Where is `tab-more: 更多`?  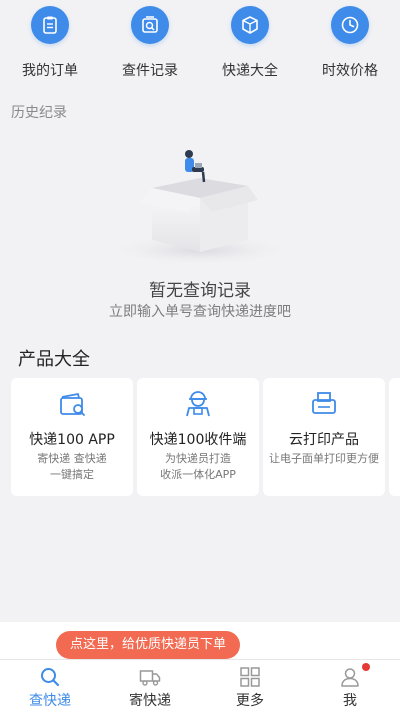 tab-more: 更多 is located at coordinates (250, 685).